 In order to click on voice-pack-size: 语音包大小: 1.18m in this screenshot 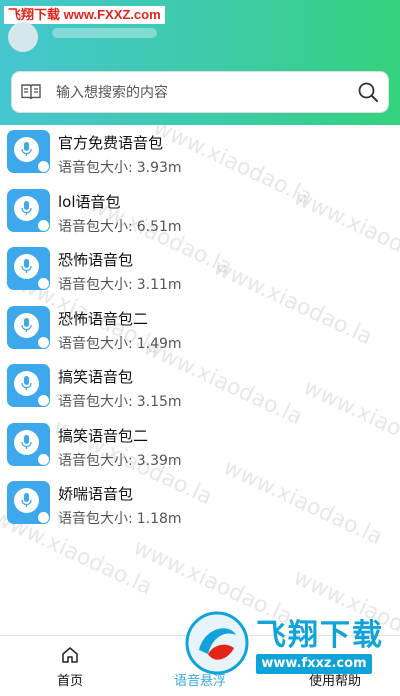, I will do `click(120, 519)`.